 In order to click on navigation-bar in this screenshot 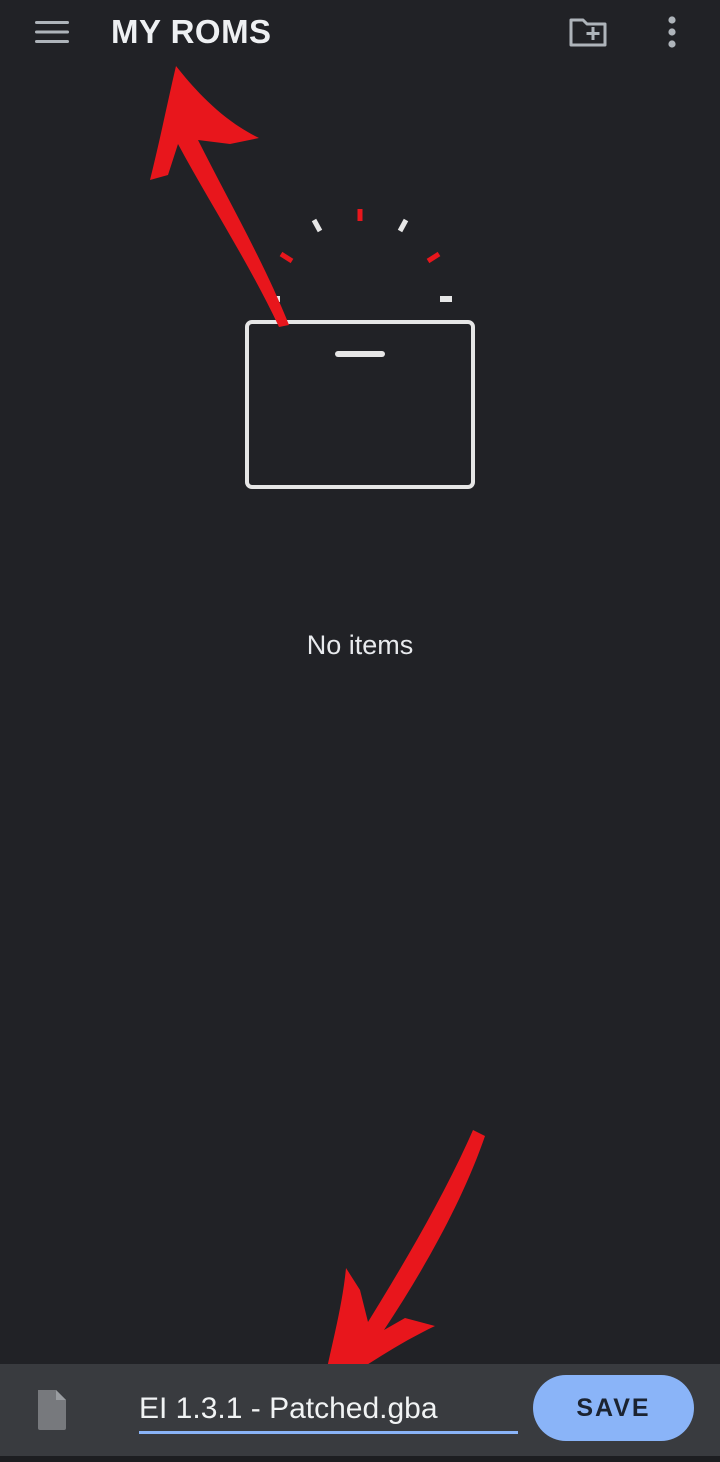, I will do `click(360, 1459)`.